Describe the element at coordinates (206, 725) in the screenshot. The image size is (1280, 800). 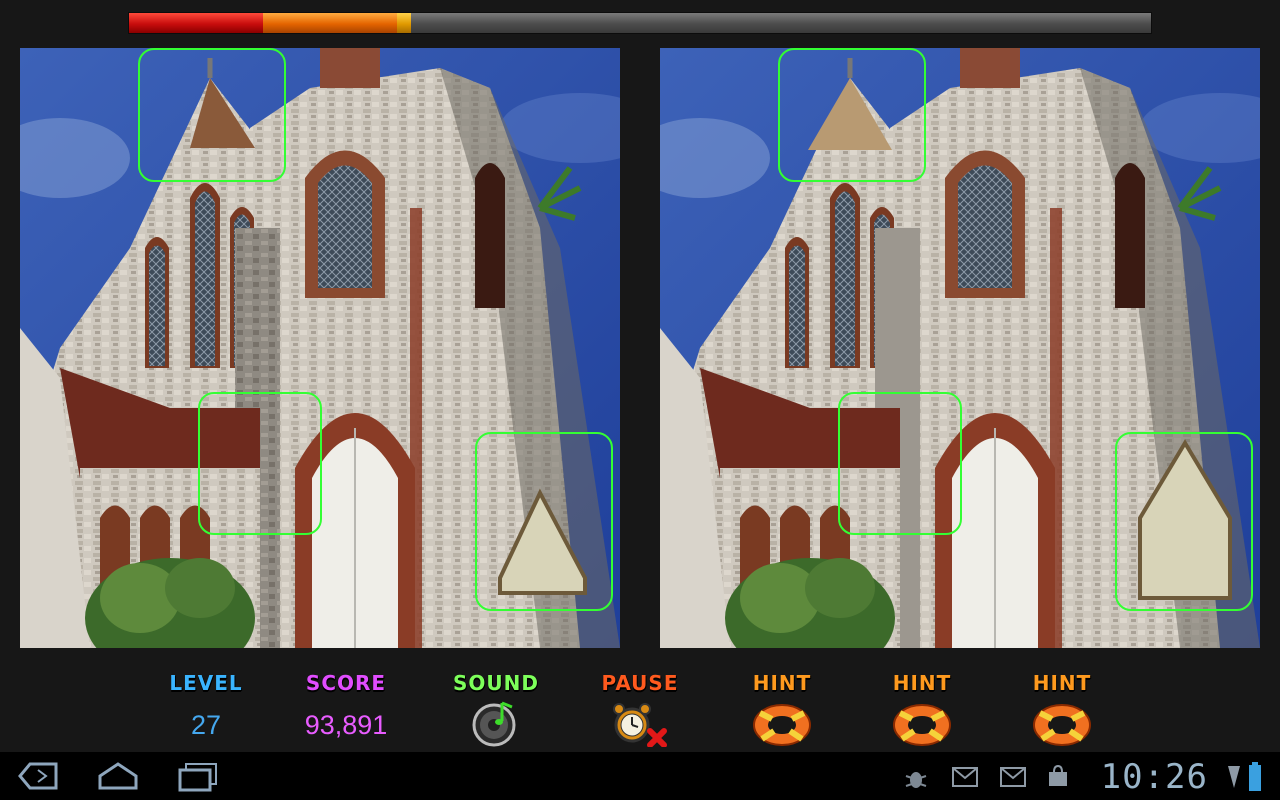
I see `level-value: 27` at that location.